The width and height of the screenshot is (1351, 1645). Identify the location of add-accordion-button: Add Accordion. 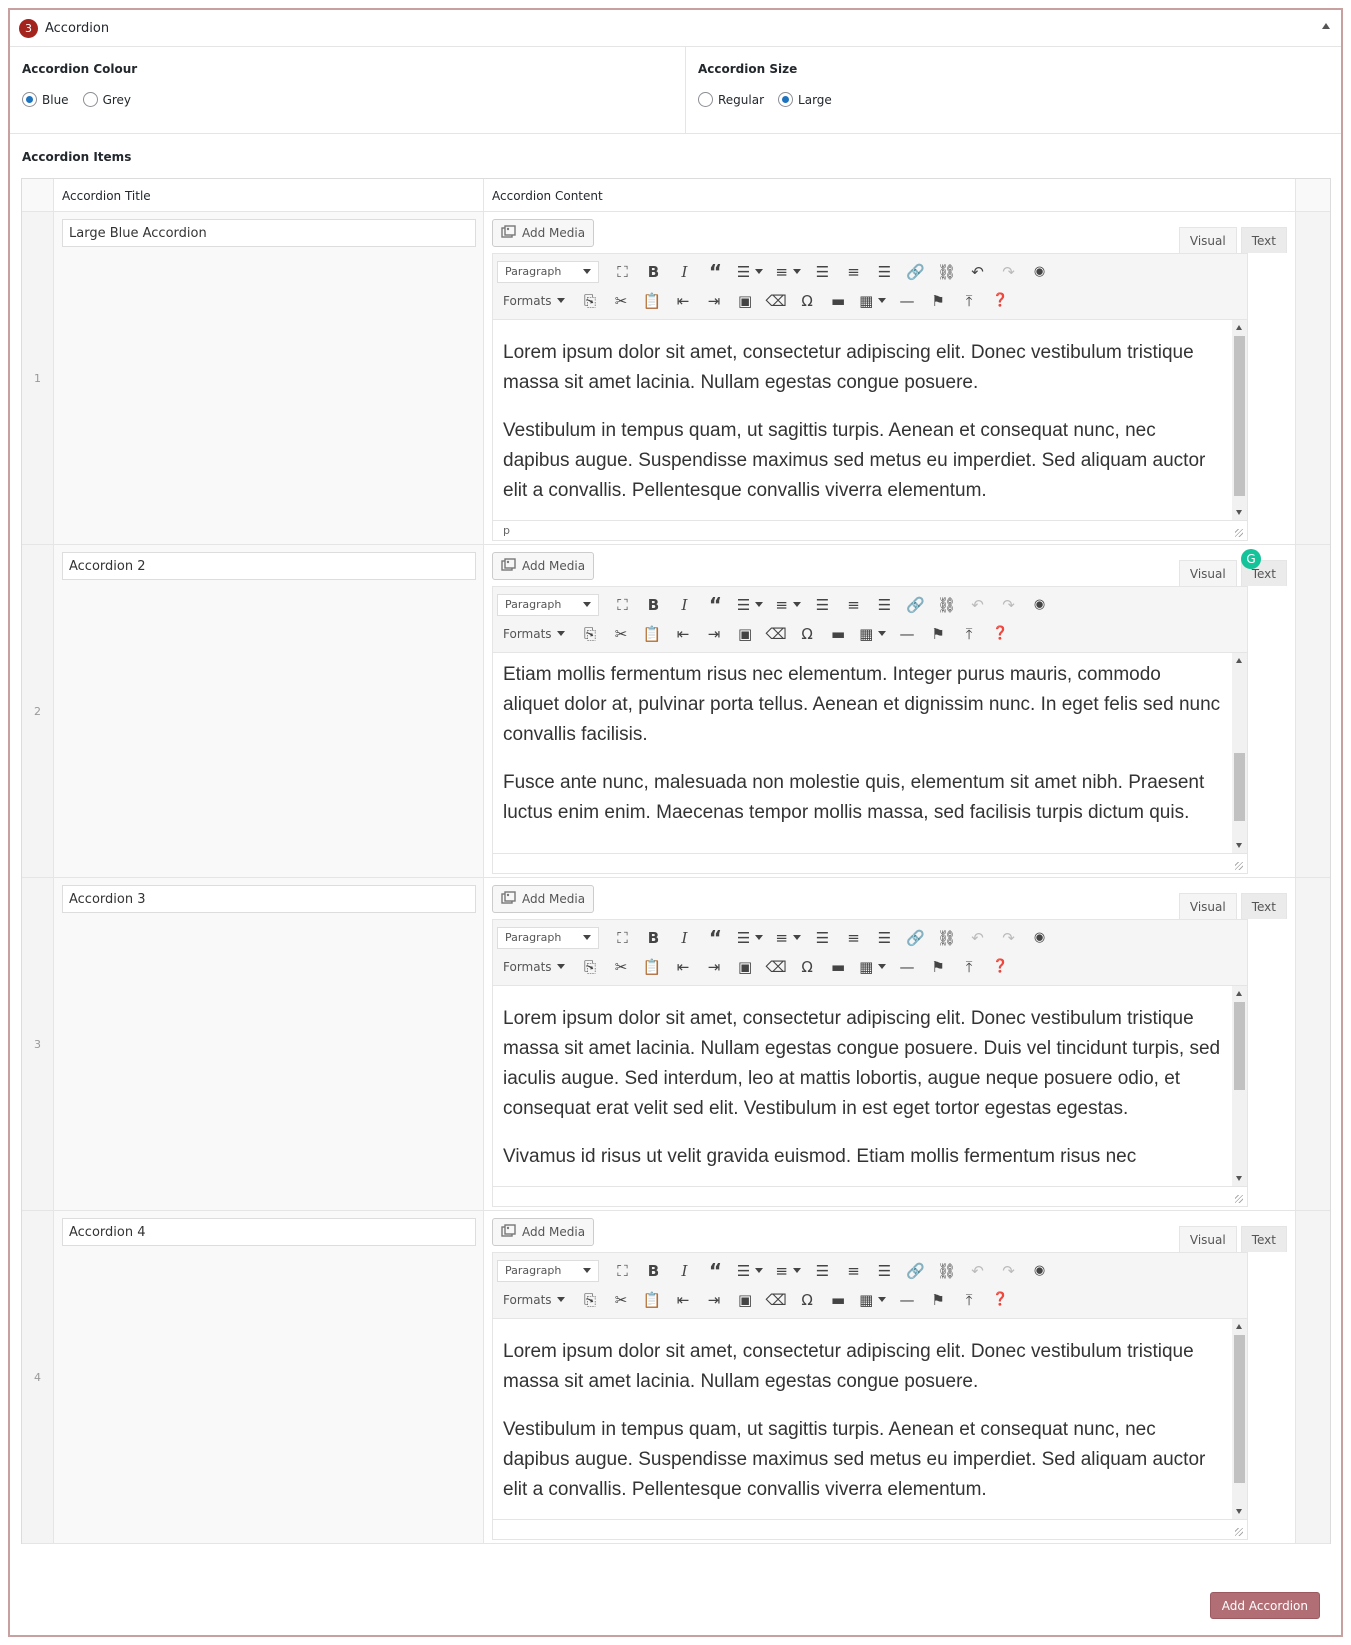
(1264, 1605).